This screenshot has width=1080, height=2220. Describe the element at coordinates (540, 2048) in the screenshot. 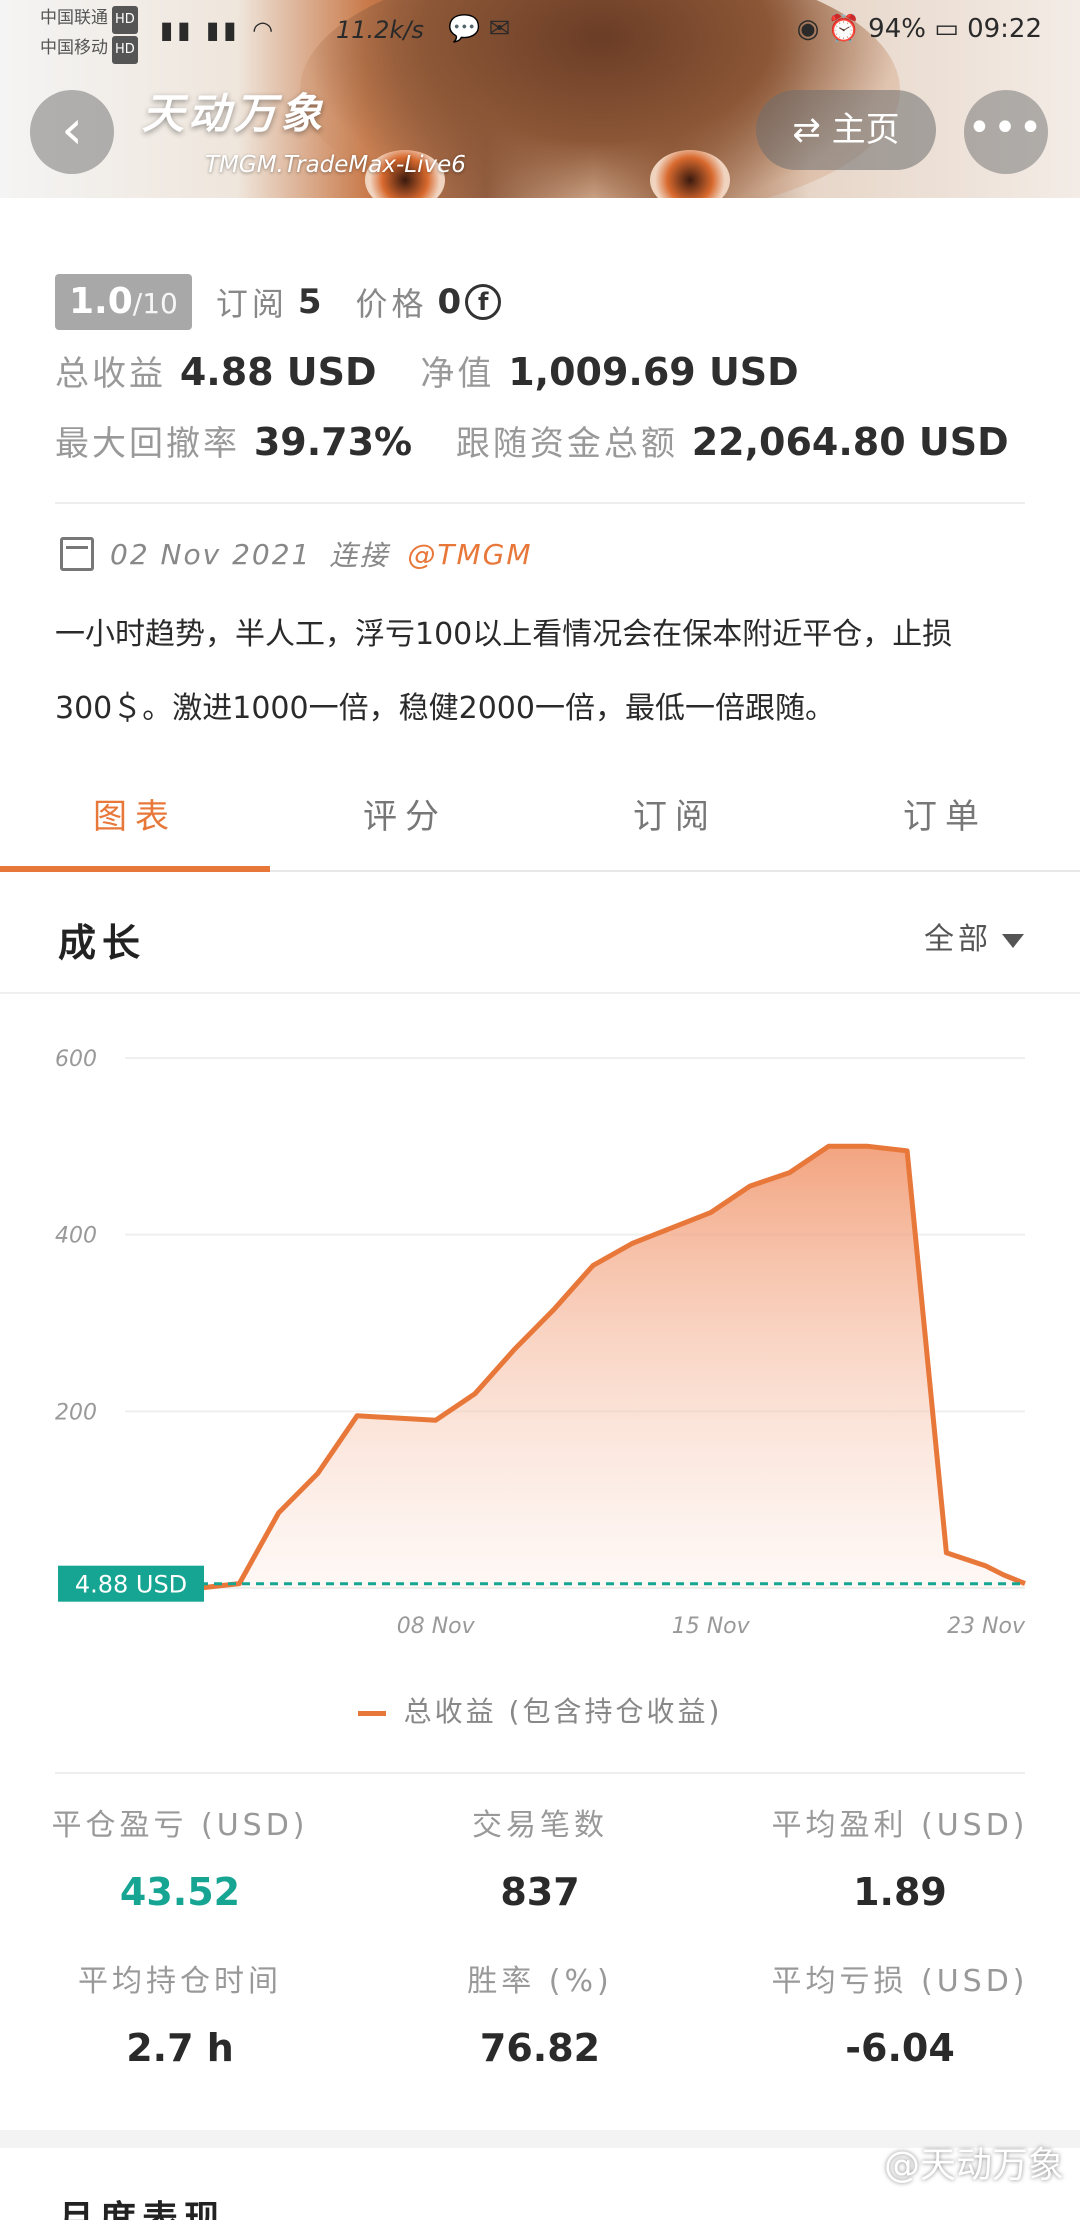

I see `stat-value: 76.82` at that location.